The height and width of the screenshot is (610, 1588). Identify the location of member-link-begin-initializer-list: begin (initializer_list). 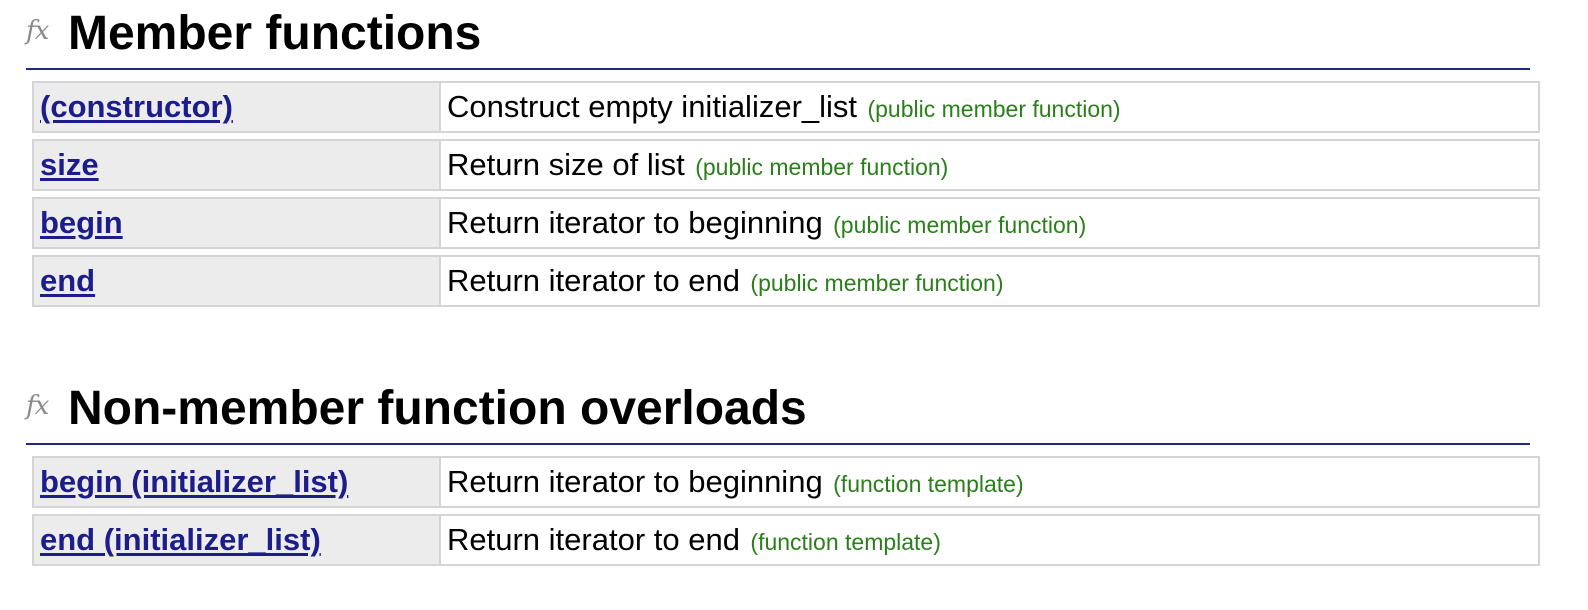
(194, 481).